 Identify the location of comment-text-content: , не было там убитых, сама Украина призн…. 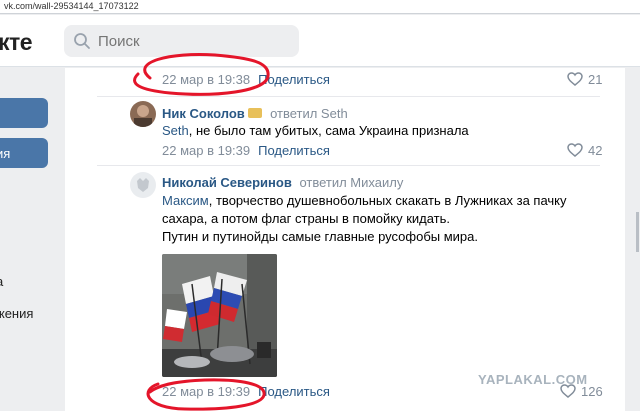
(328, 130).